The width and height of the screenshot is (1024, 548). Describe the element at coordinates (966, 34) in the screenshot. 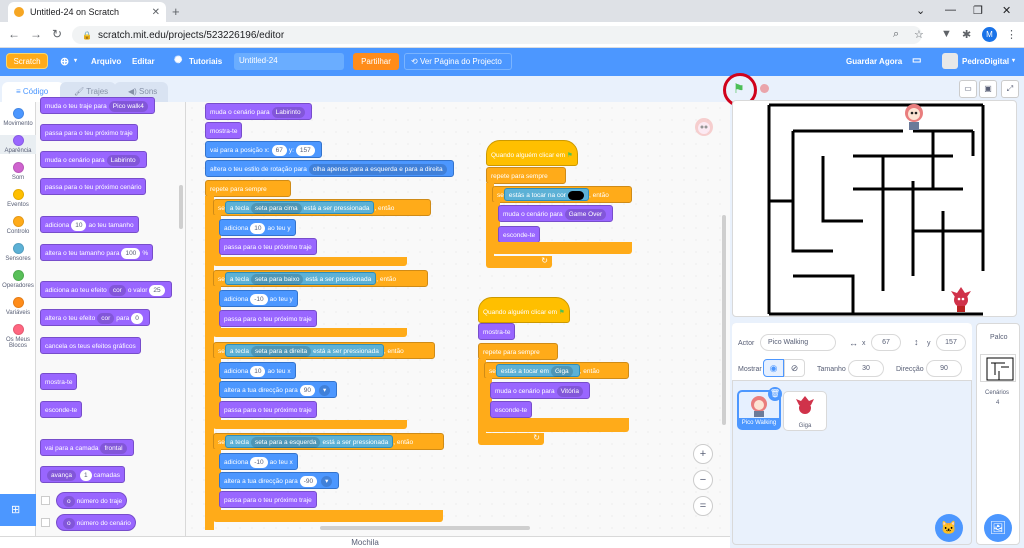

I see `extensions-puzzle-icon: ✱` at that location.